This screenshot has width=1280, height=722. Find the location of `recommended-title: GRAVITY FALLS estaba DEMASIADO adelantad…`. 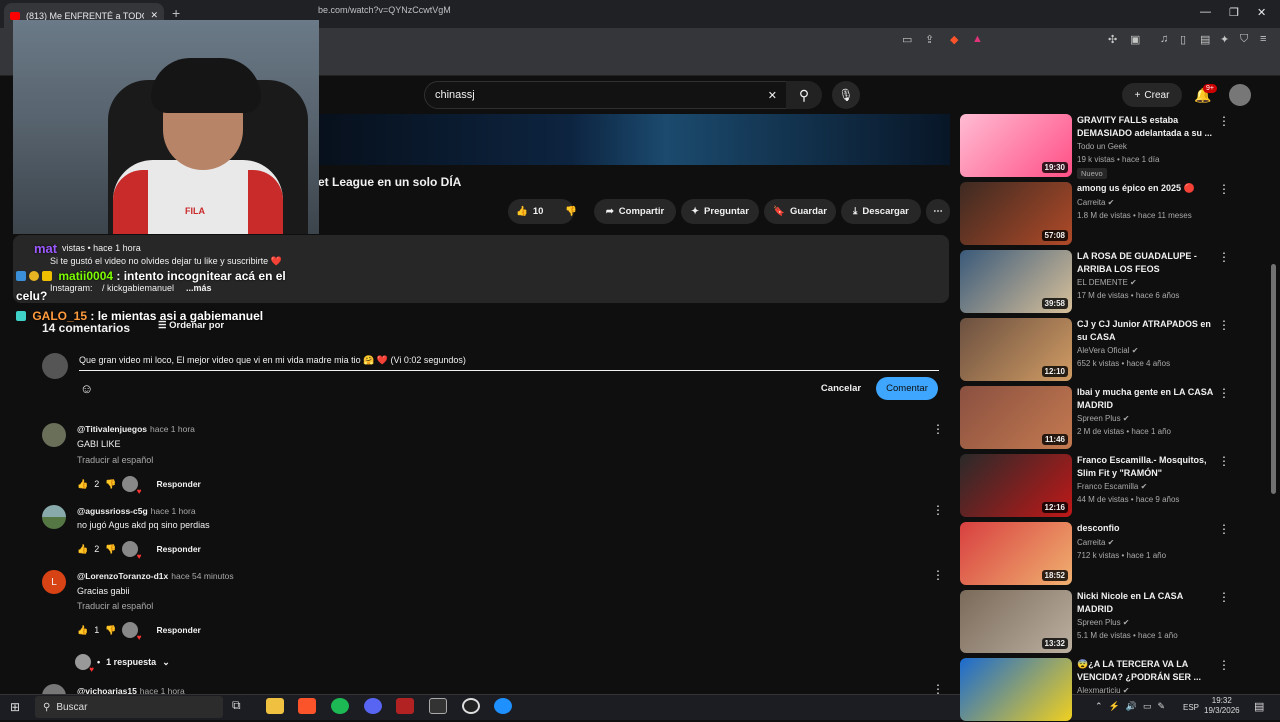

recommended-title: GRAVITY FALLS estaba DEMASIADO adelantad… is located at coordinates (1147, 126).